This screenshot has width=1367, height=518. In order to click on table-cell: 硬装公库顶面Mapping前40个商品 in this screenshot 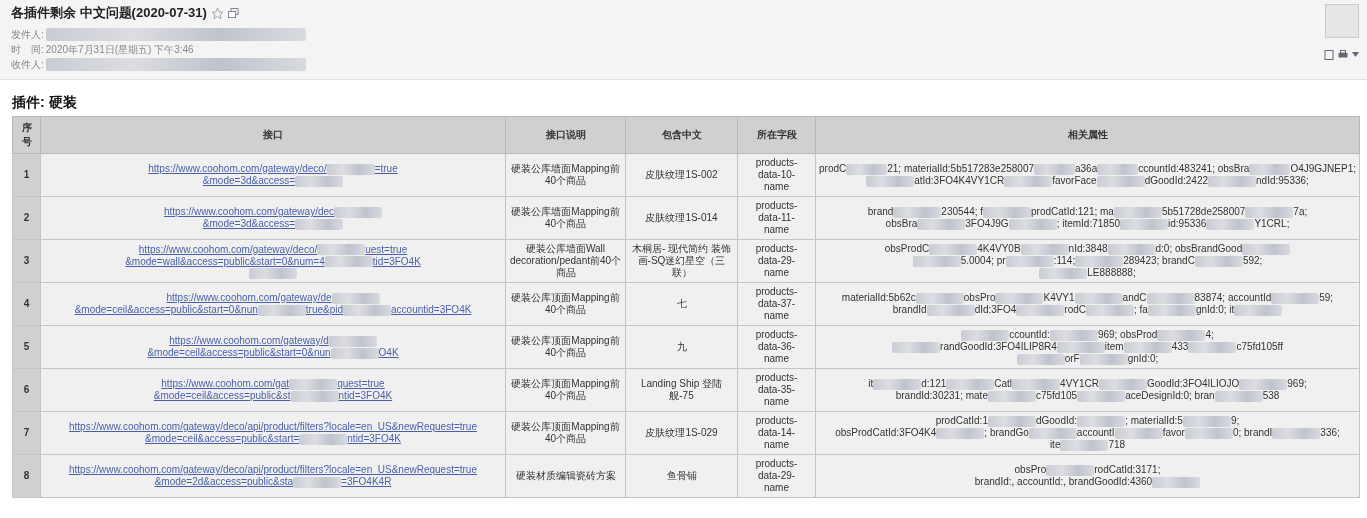, I will do `click(565, 304)`.